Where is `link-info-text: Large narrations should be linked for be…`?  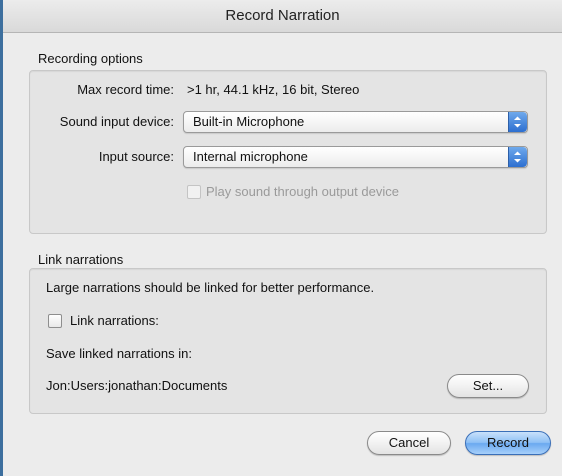
link-info-text: Large narrations should be linked for be… is located at coordinates (210, 287).